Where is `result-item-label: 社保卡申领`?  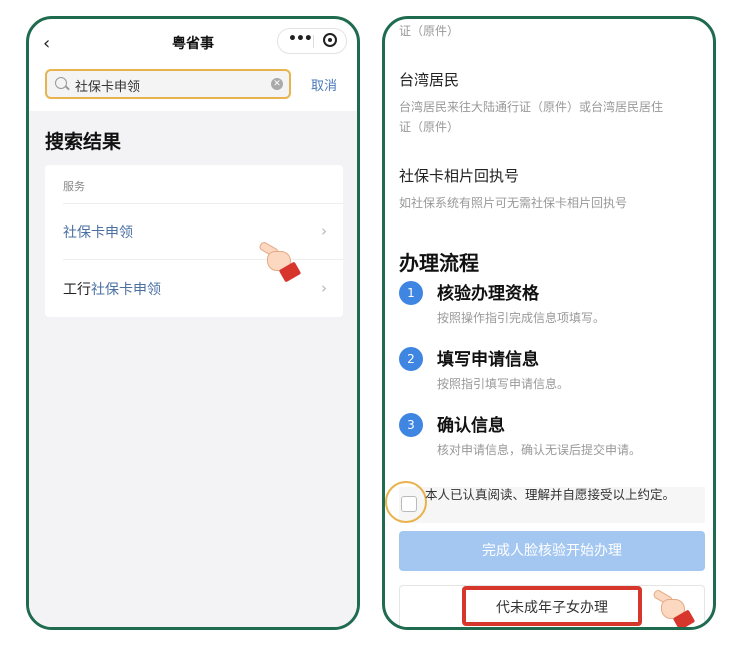 result-item-label: 社保卡申领 is located at coordinates (98, 233).